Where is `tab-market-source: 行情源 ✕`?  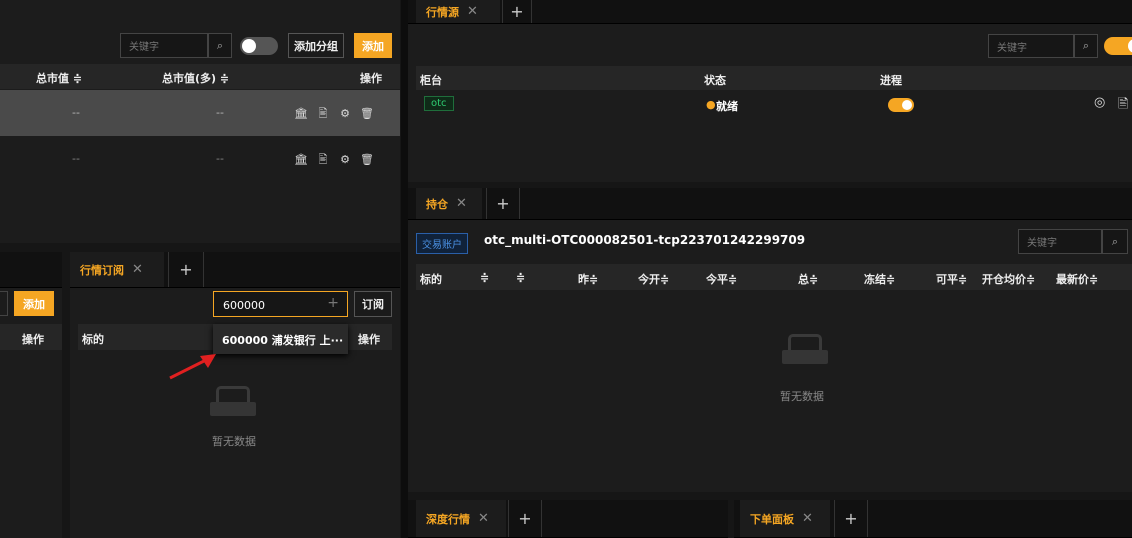 tab-market-source: 行情源 ✕ is located at coordinates (458, 11).